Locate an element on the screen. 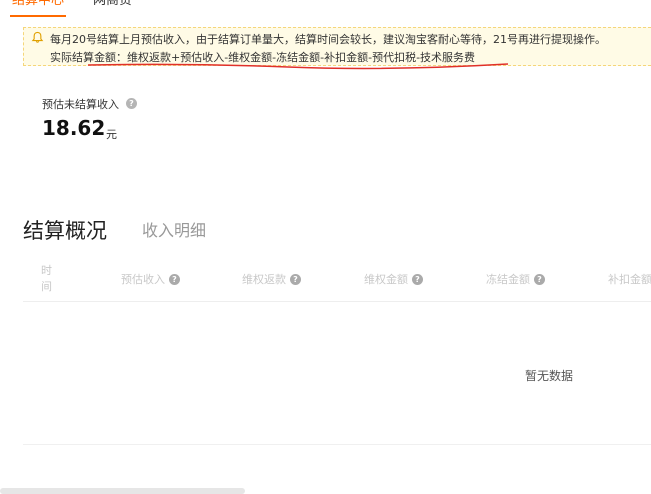  tab-wangshang-loan: 网商贷 is located at coordinates (112, 8).